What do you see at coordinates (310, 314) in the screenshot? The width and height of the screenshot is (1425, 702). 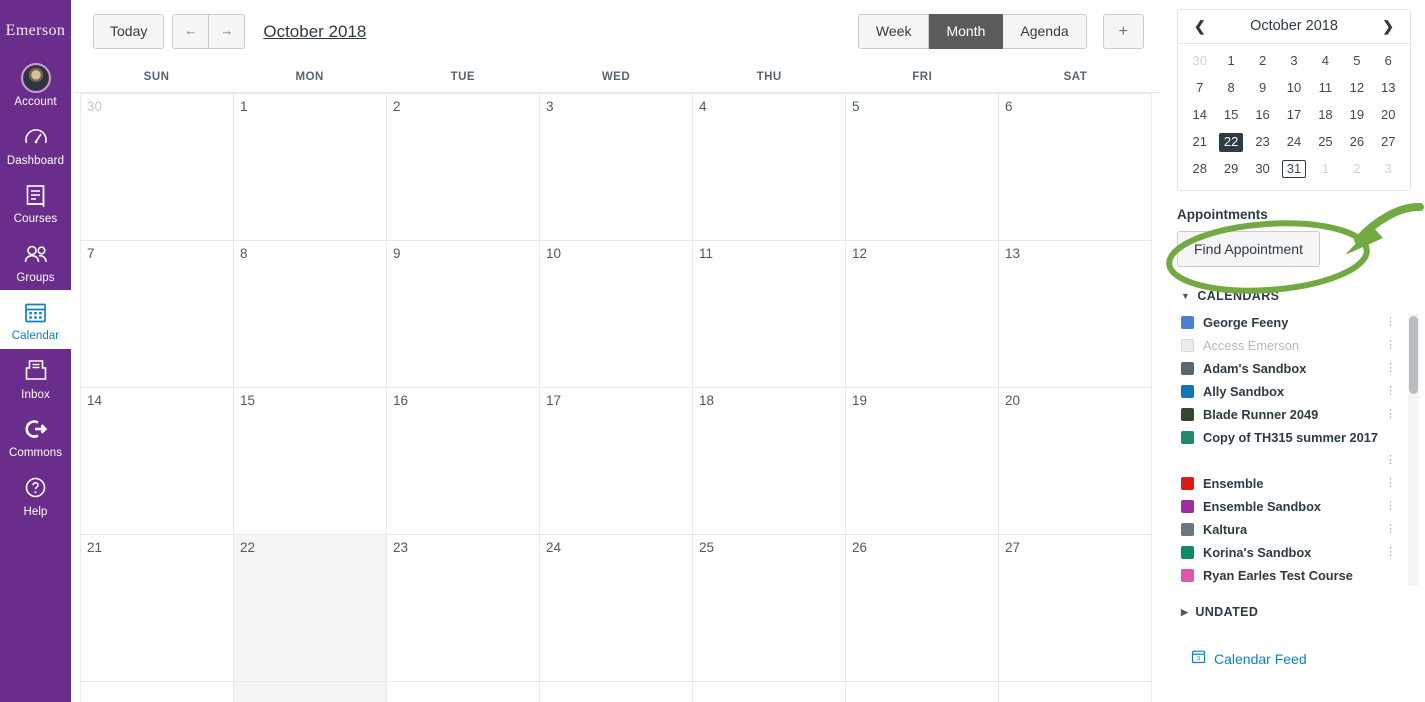 I see `calendar-day-cell: 8` at bounding box center [310, 314].